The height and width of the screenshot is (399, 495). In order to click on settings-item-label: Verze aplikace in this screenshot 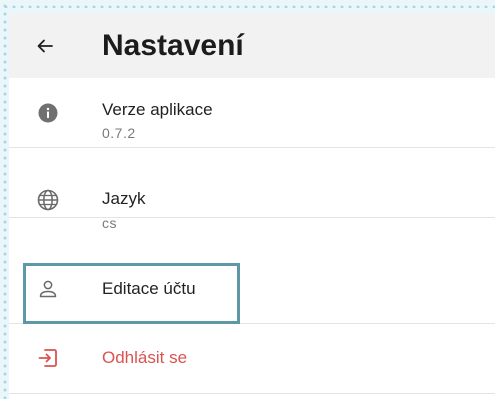, I will do `click(157, 109)`.